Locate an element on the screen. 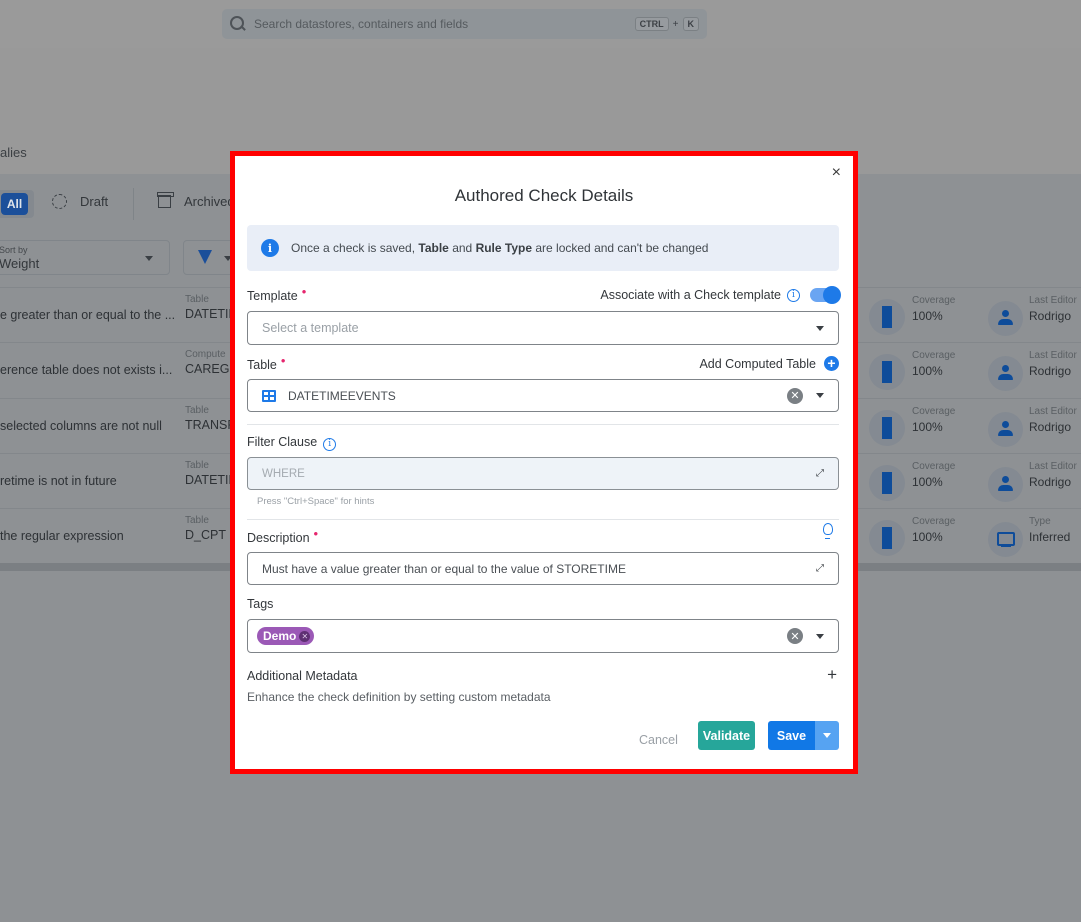  tab-archived-label: Archived is located at coordinates (209, 201).